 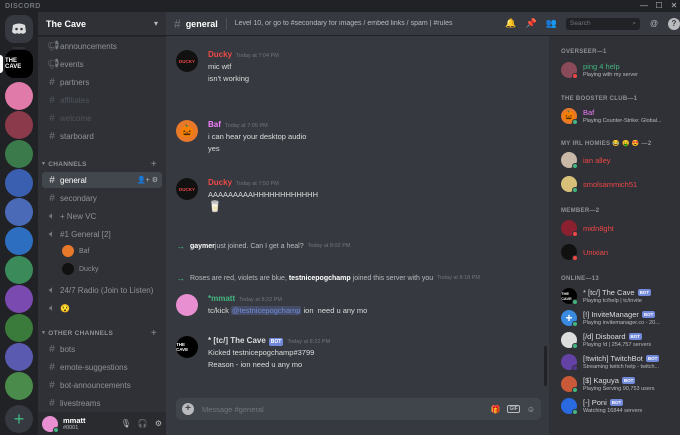 What do you see at coordinates (102, 24) in the screenshot?
I see `guild-header: The Cave ▾` at bounding box center [102, 24].